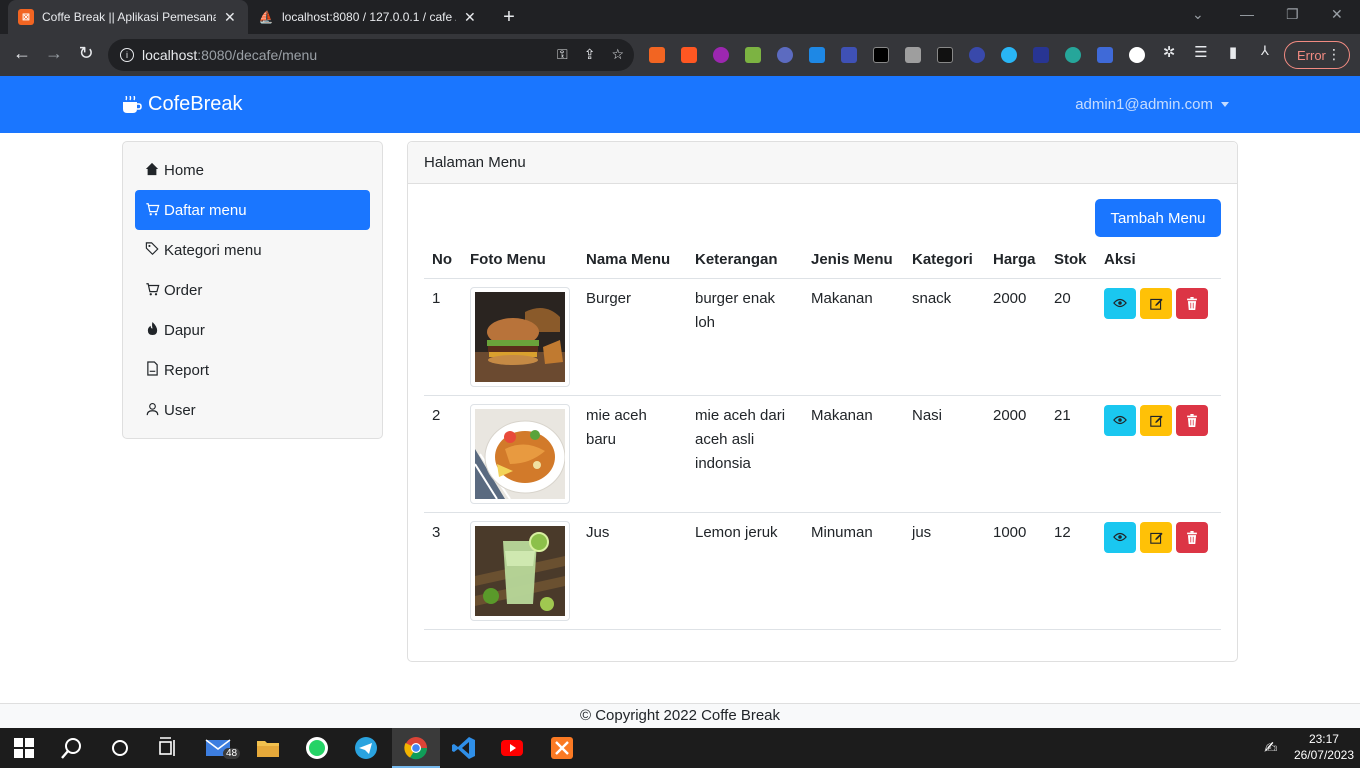 This screenshot has width=1360, height=768. I want to click on cortana-icon, so click(120, 748).